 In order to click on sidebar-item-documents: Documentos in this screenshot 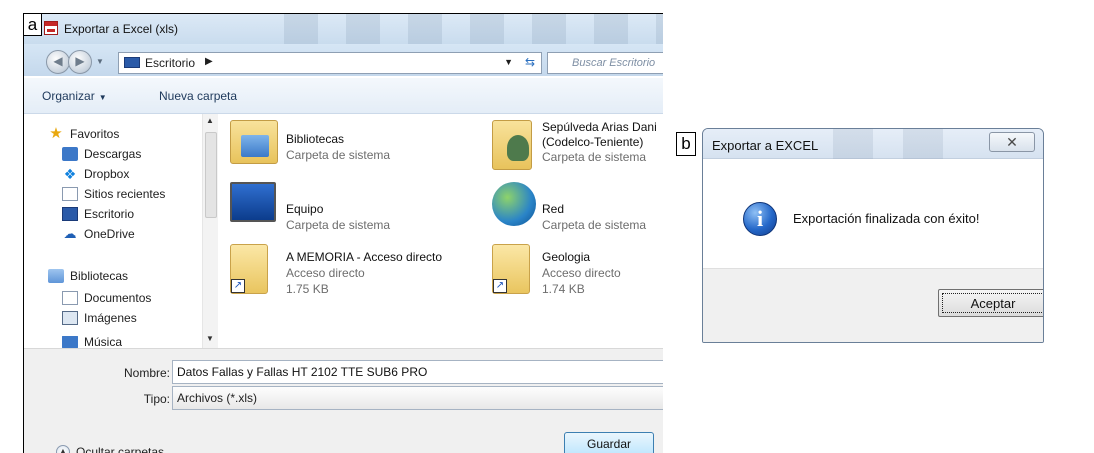, I will do `click(106, 298)`.